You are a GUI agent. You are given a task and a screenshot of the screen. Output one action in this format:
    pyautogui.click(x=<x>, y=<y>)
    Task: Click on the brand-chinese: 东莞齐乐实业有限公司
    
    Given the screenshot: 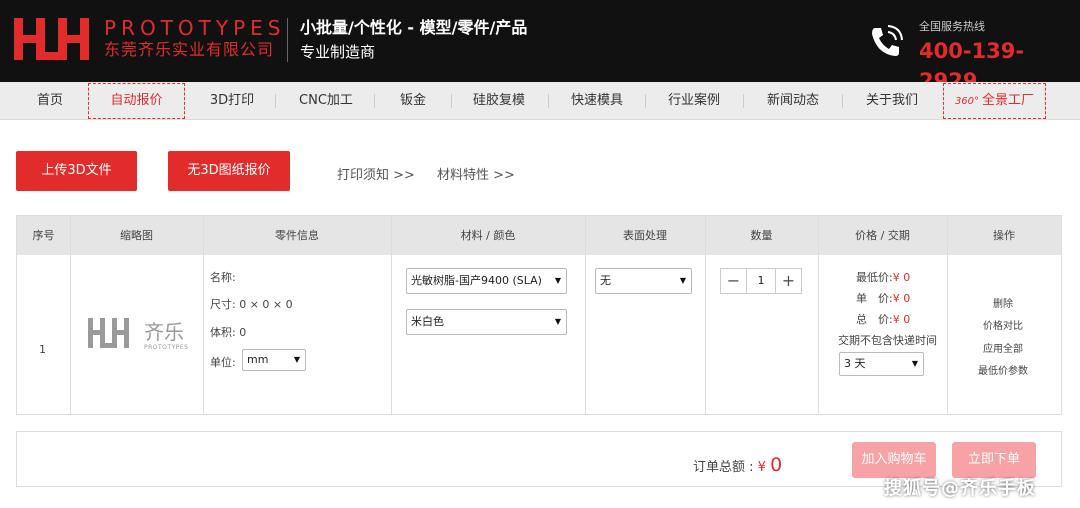 What is the action you would take?
    pyautogui.click(x=189, y=49)
    